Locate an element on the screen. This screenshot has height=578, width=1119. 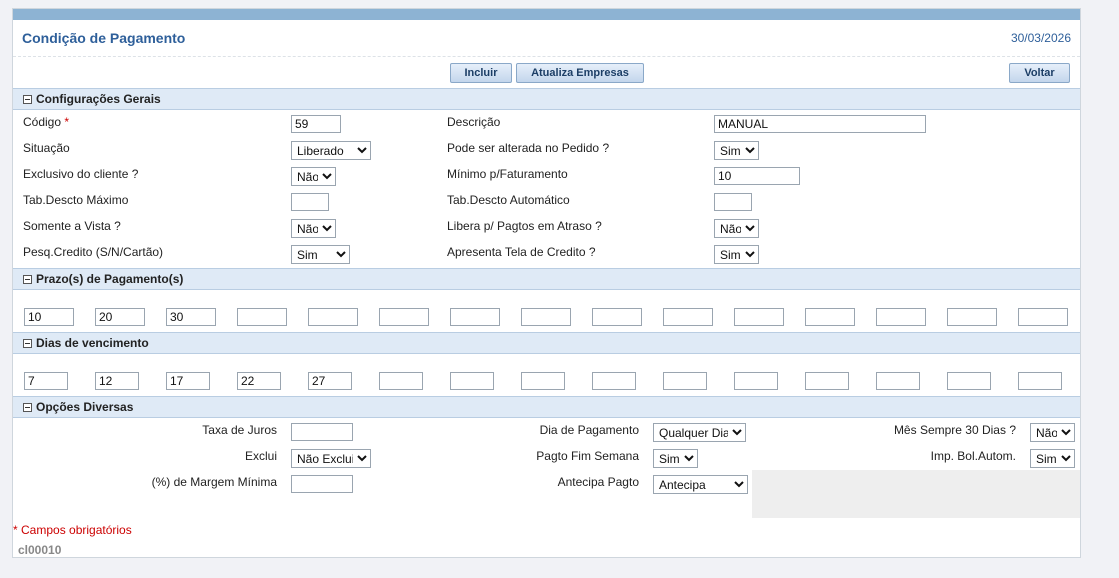
situacao-label: Situação is located at coordinates (46, 148).